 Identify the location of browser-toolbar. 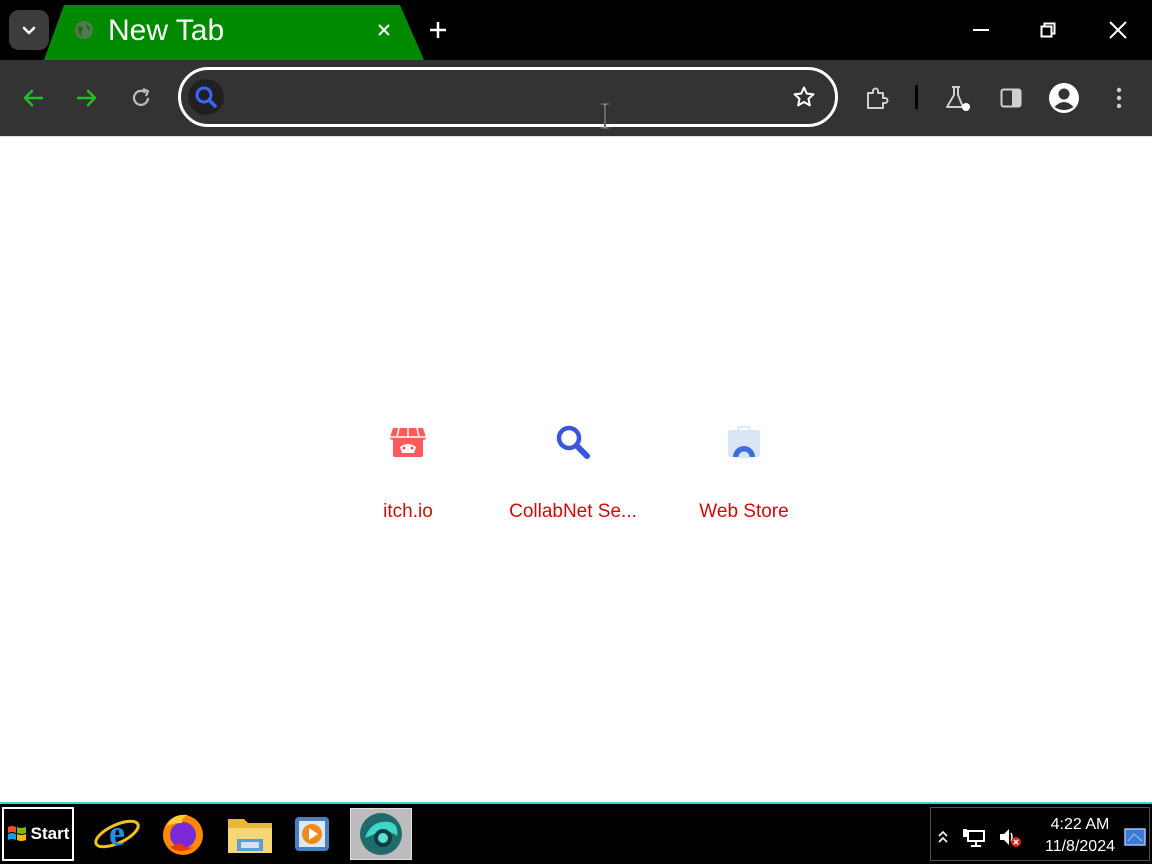
(576, 98).